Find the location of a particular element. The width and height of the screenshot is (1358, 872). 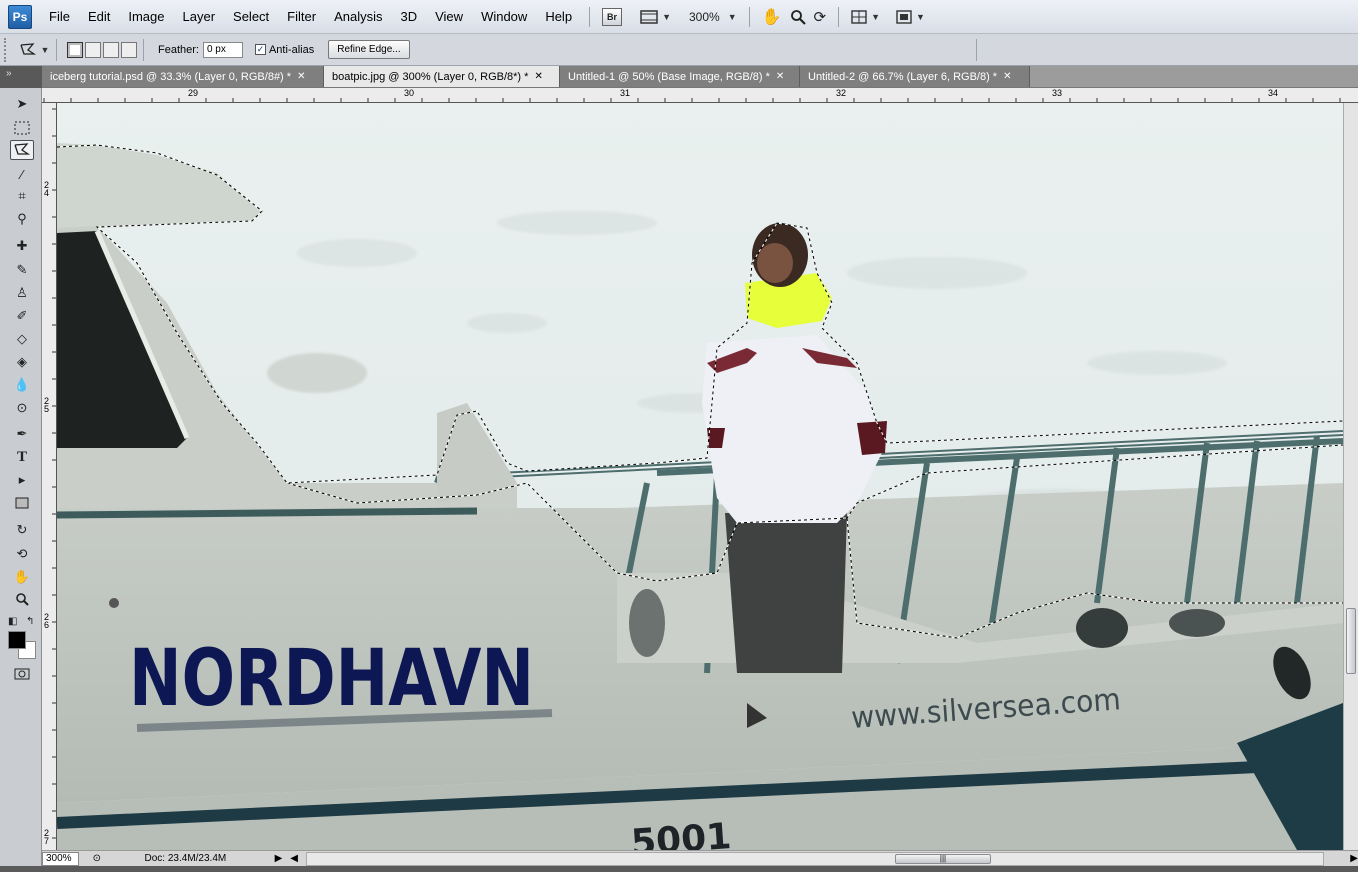

antialias-checkbox: ✓ is located at coordinates (260, 49).